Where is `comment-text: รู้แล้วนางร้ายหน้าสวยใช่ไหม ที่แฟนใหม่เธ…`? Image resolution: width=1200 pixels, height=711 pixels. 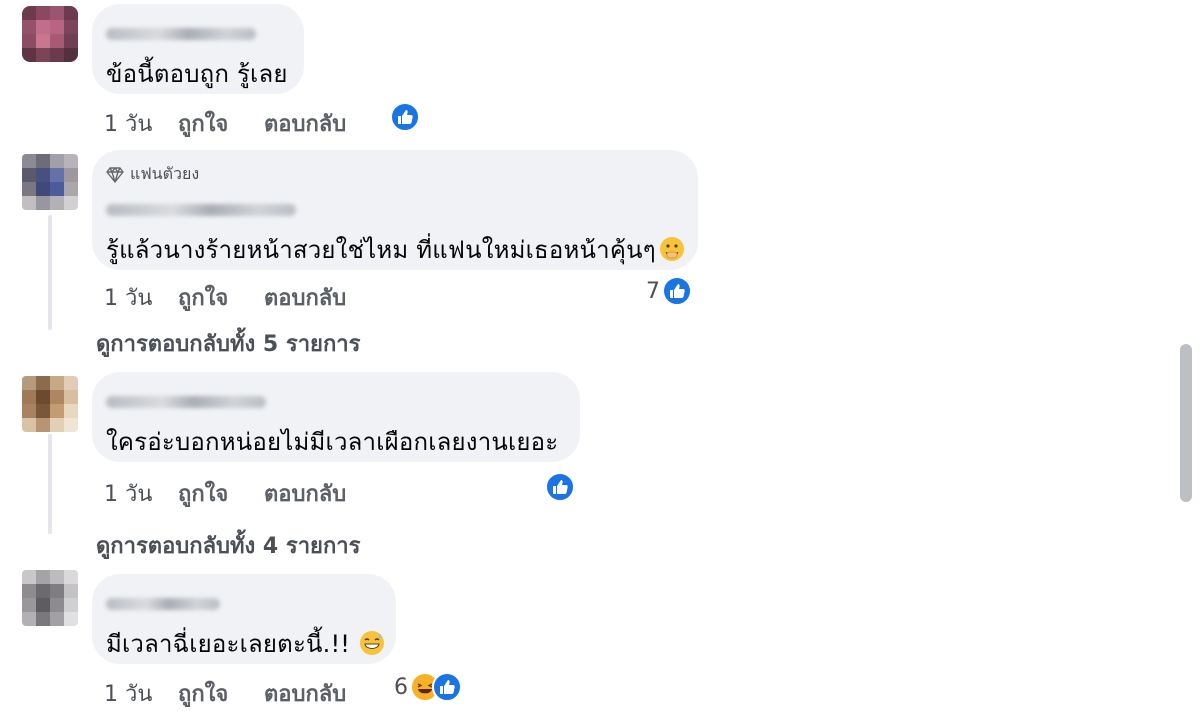 comment-text: รู้แล้วนางร้ายหน้าสวยใช่ไหม ที่แฟนใหม่เธ… is located at coordinates (395, 249).